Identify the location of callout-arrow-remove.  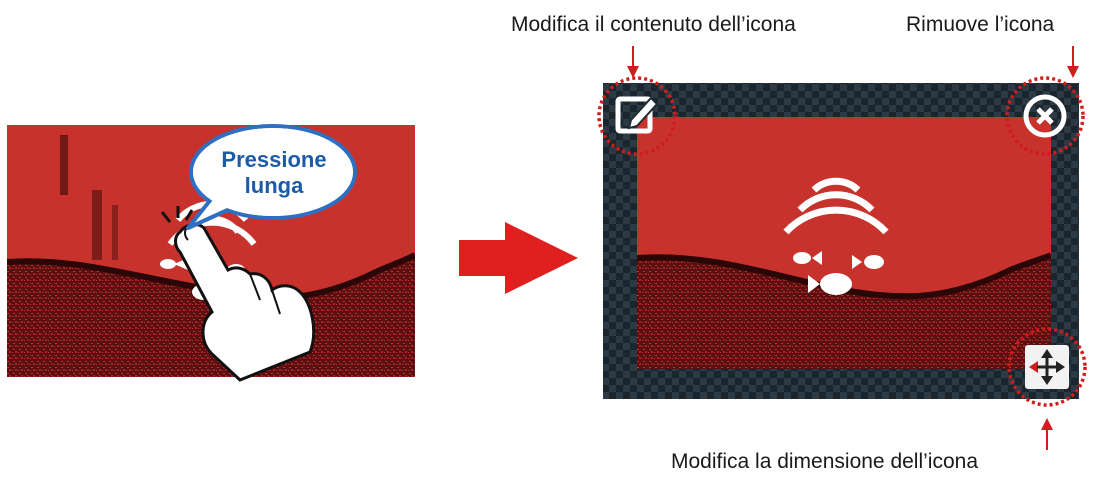
(1073, 62).